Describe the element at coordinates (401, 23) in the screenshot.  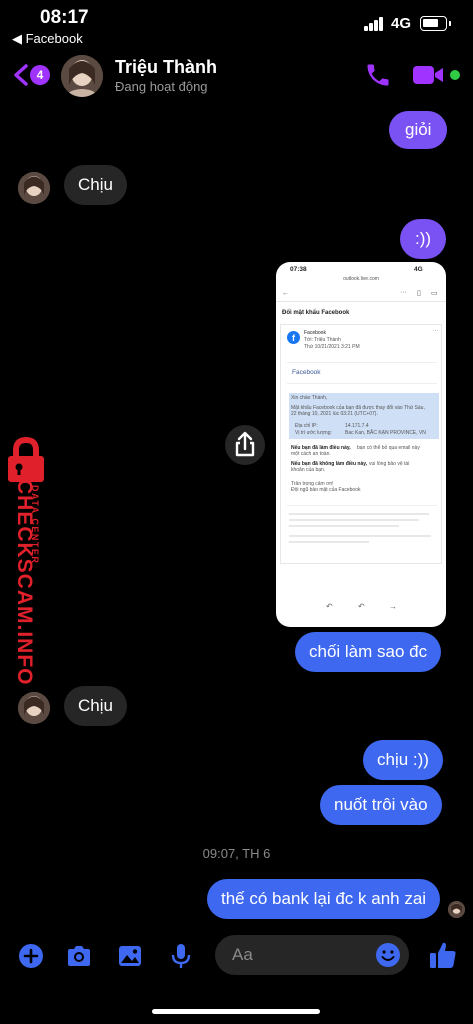
I see `network-type: 4G` at that location.